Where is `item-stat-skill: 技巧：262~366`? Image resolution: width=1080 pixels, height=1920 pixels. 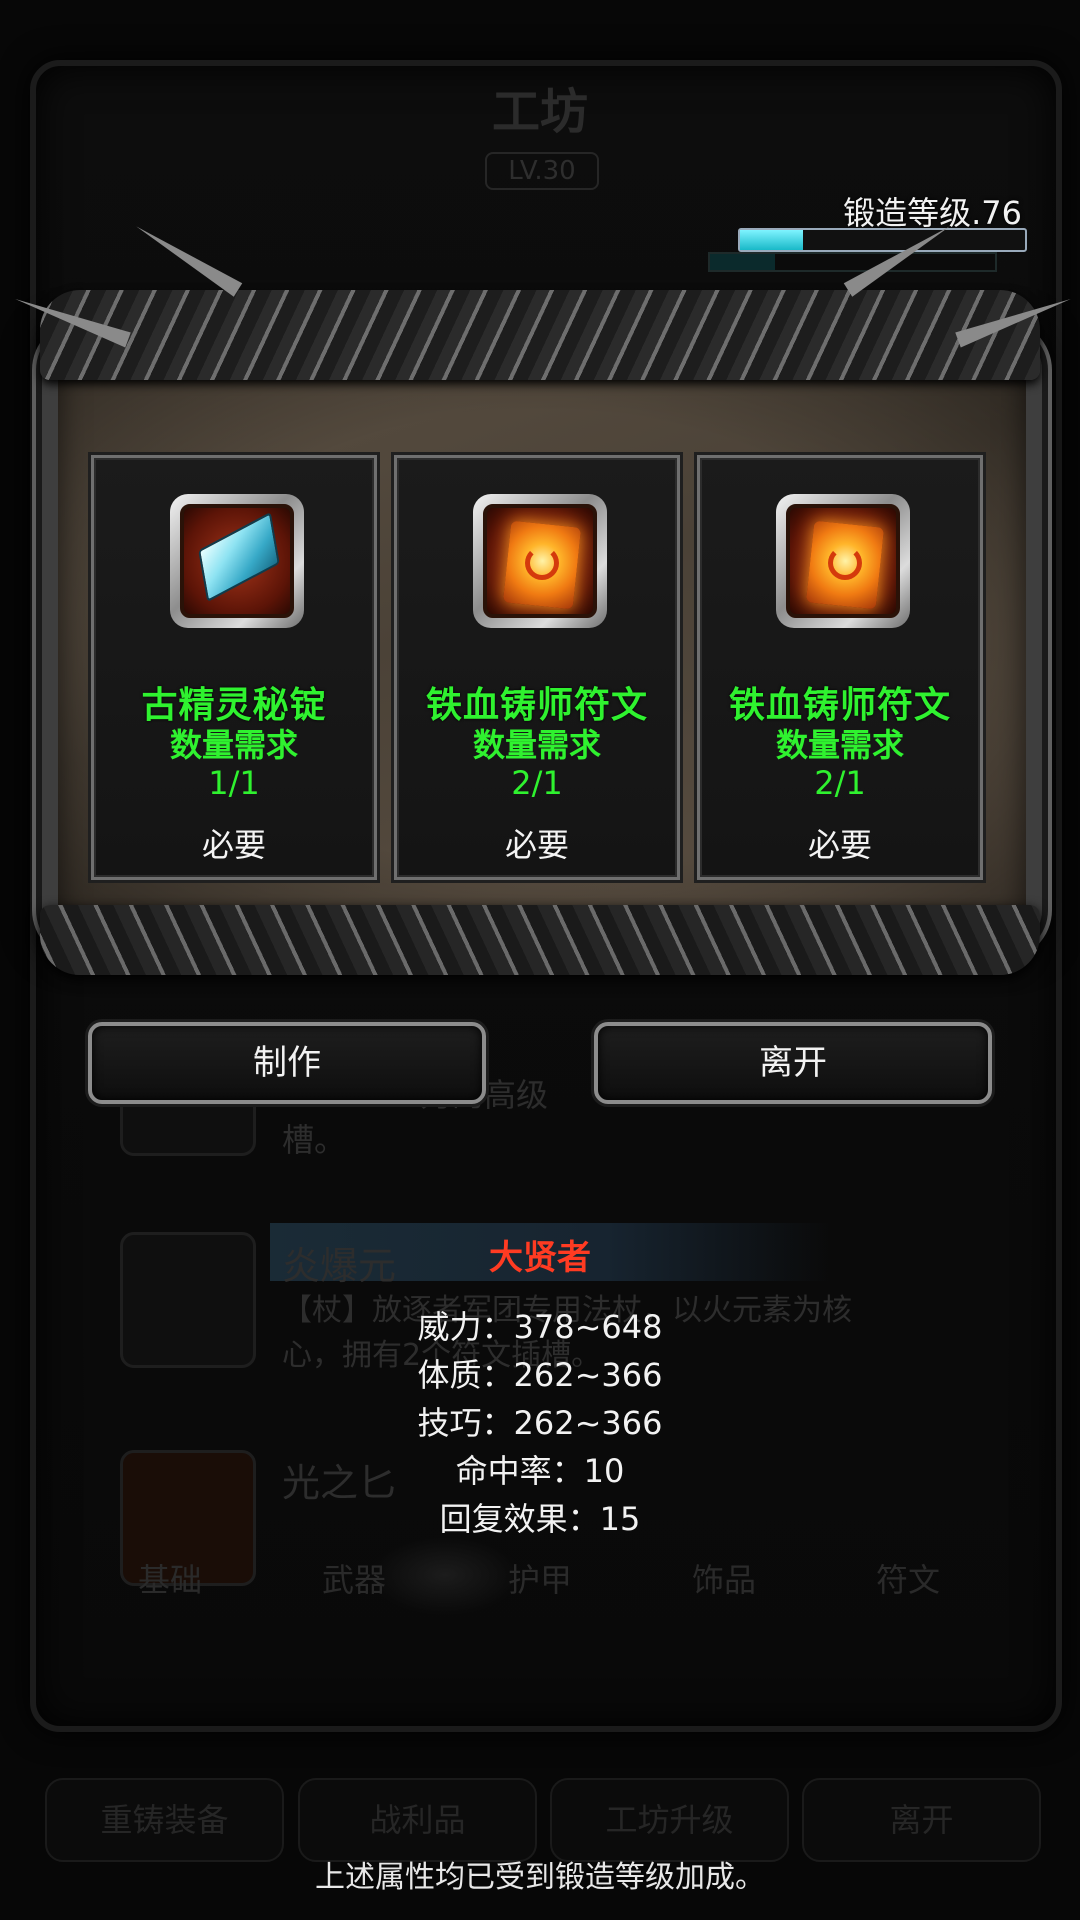
item-stat-skill: 技巧：262~366 is located at coordinates (540, 1423).